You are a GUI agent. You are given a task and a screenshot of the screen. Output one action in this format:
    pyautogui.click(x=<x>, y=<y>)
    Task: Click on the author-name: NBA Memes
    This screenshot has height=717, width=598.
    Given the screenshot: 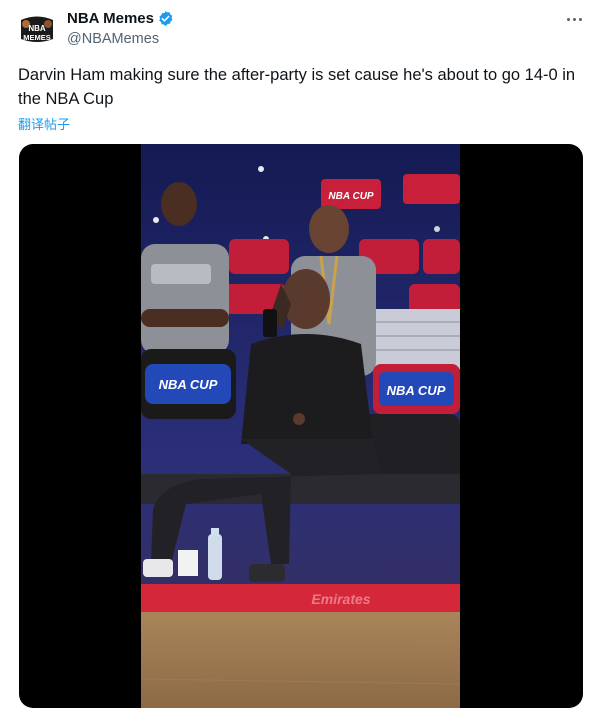 What is the action you would take?
    pyautogui.click(x=110, y=18)
    